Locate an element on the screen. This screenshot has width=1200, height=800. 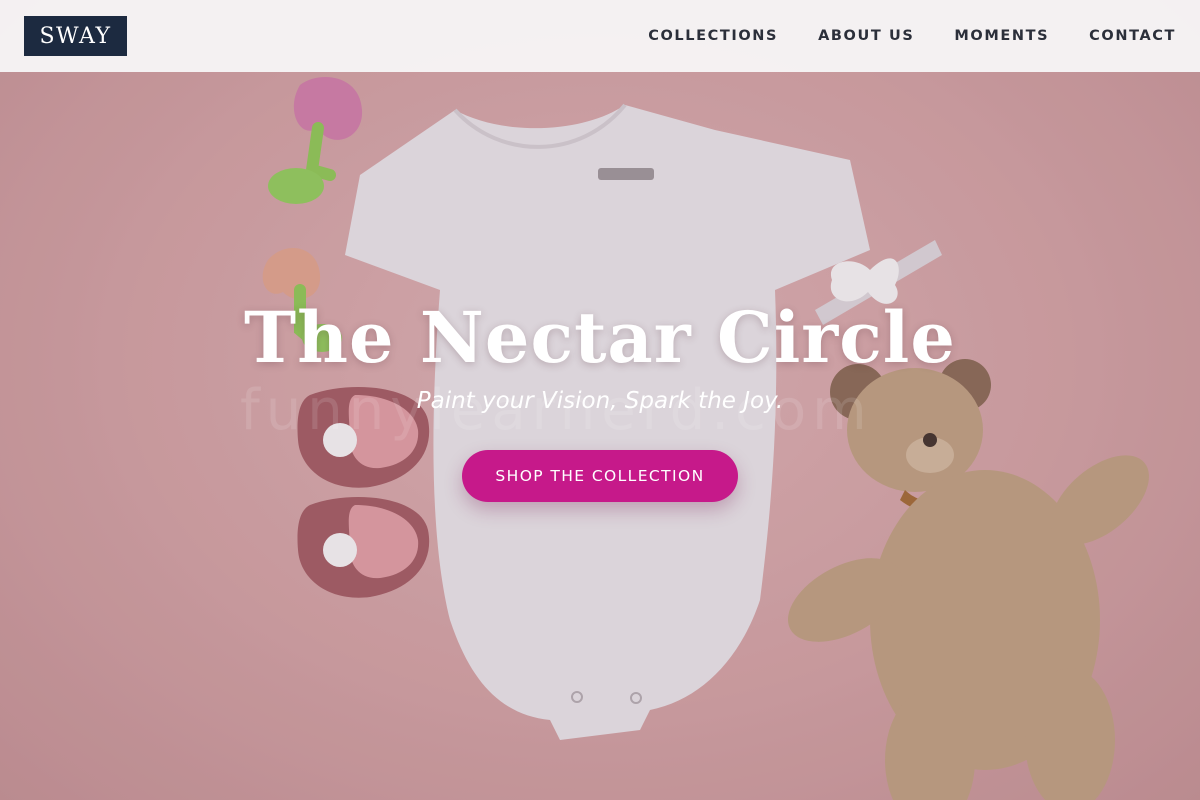
main-nav: COLLECTIONS ABOUT US MOMENTS CONTACT is located at coordinates (912, 36).